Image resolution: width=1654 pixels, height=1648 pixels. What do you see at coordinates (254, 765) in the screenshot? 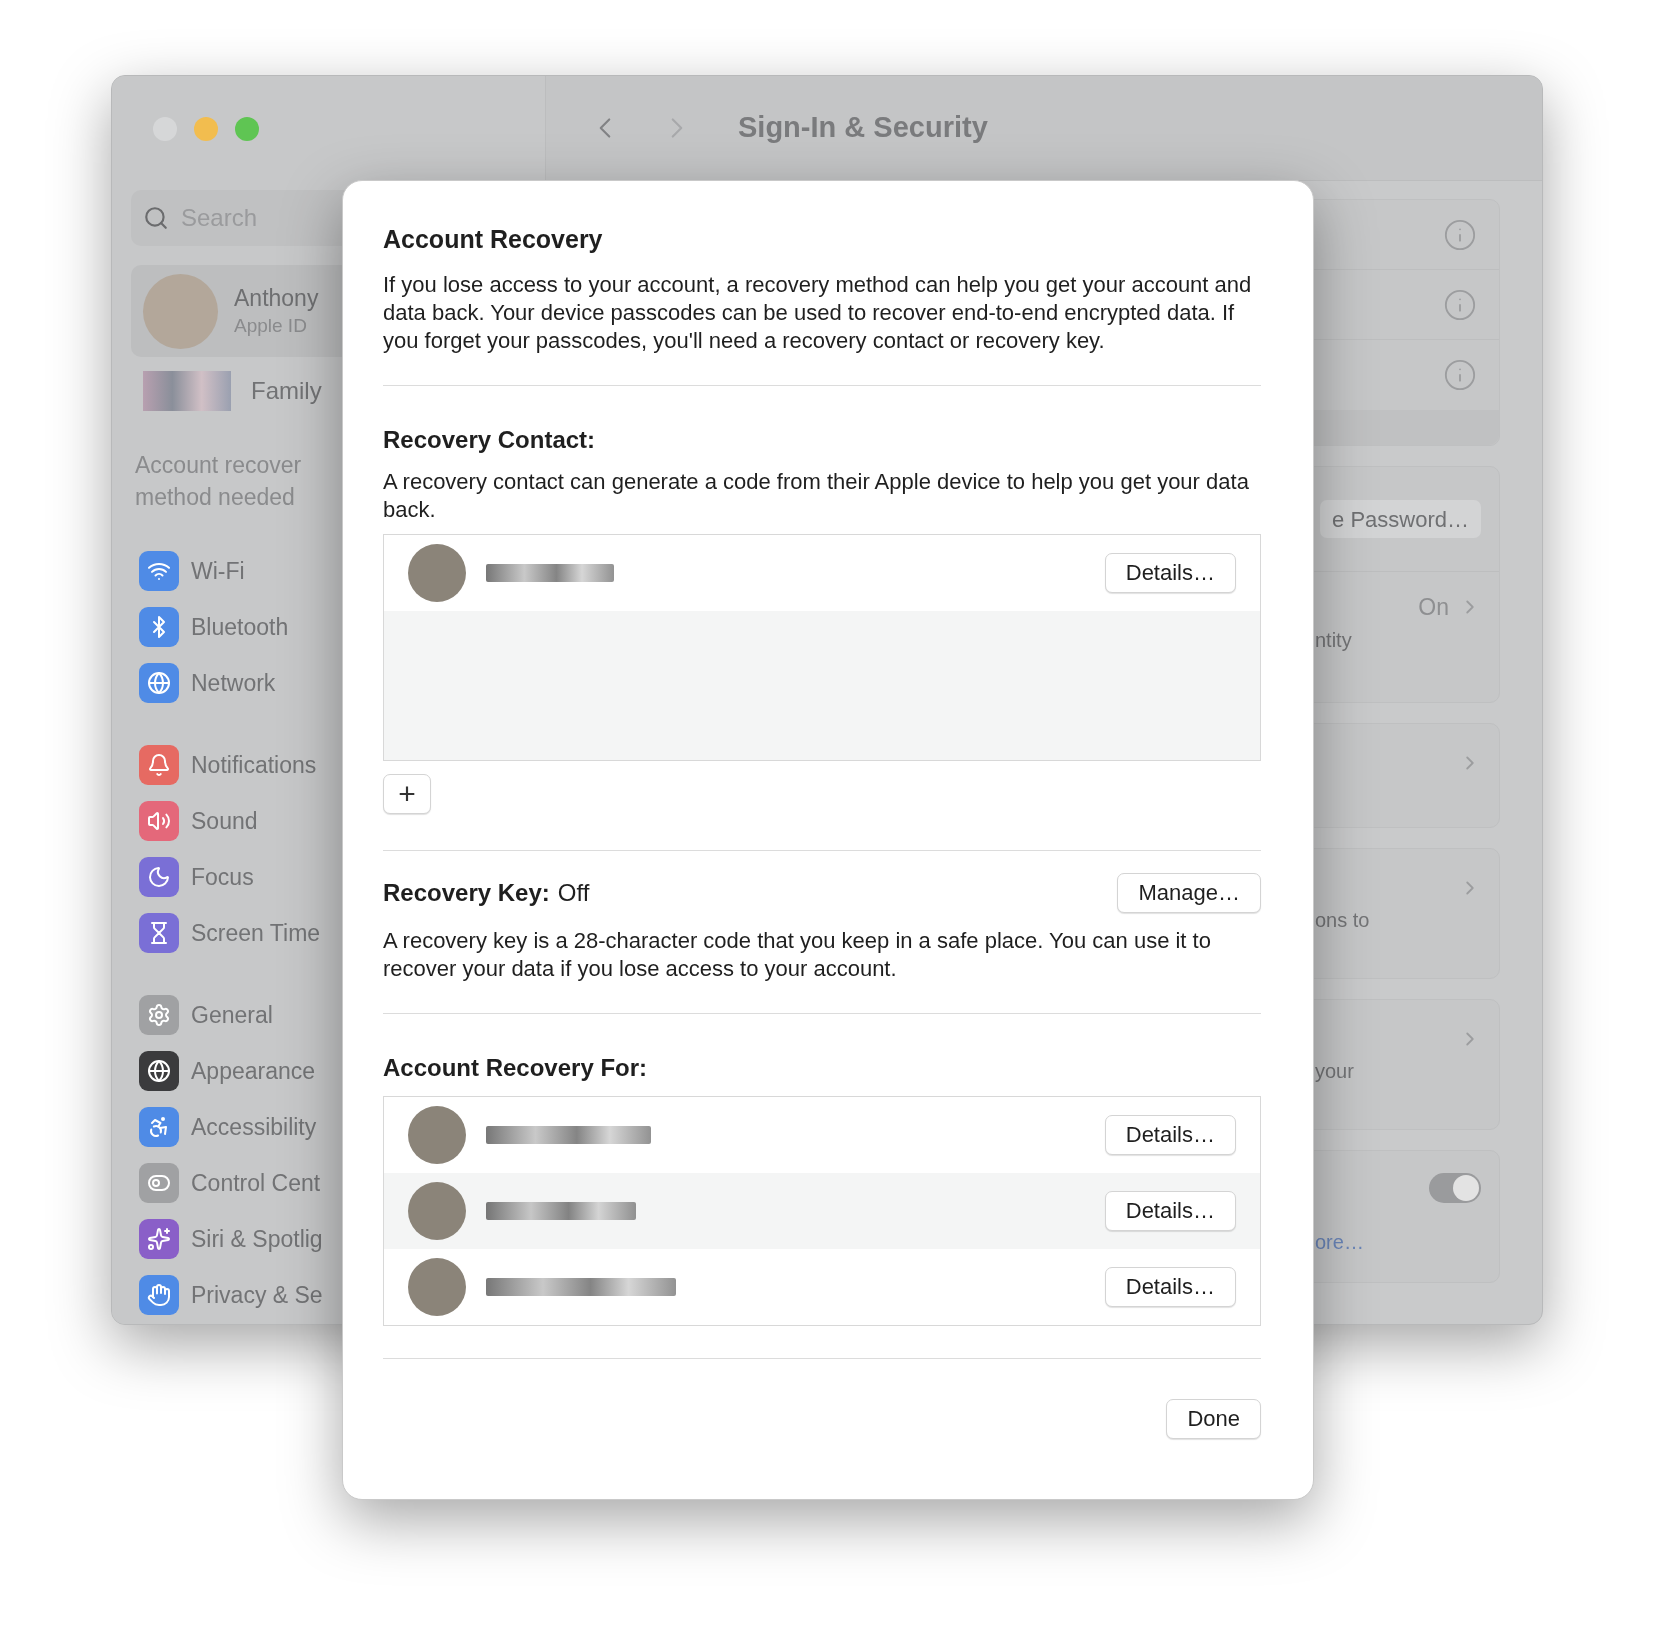
I see `sidebar-item: Notifications` at bounding box center [254, 765].